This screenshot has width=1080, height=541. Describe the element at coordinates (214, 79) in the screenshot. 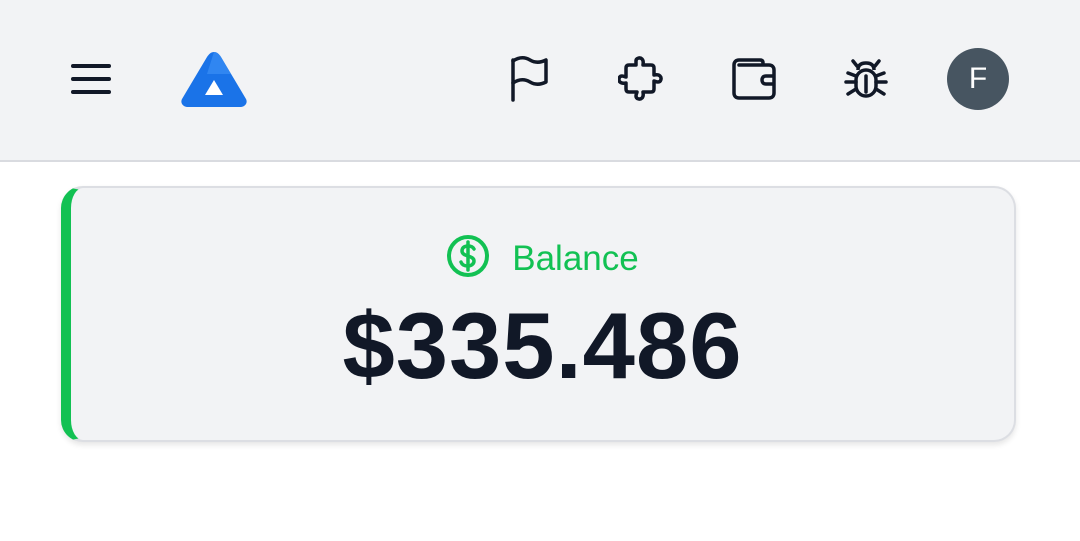

I see `triangle-logo-icon` at that location.